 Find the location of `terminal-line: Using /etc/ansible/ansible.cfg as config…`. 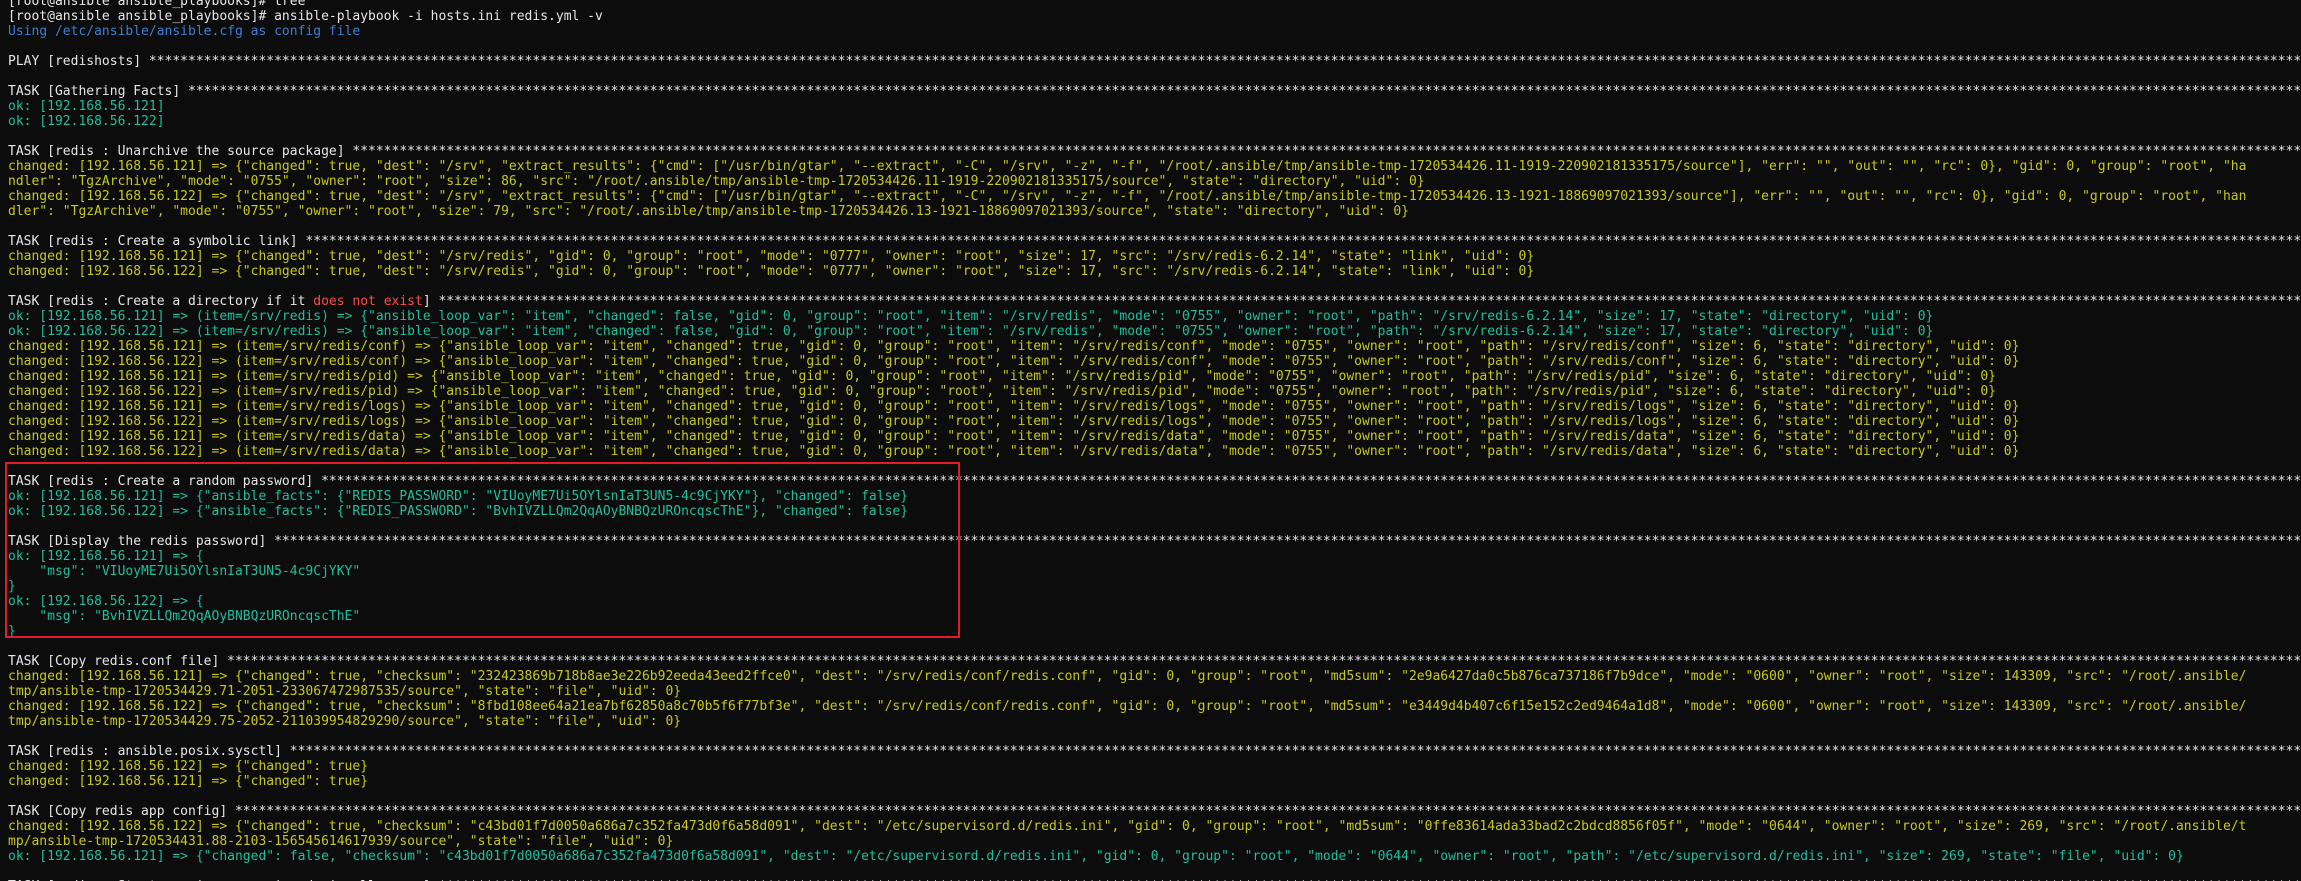

terminal-line: Using /etc/ansible/ansible.cfg as config… is located at coordinates (184, 31).